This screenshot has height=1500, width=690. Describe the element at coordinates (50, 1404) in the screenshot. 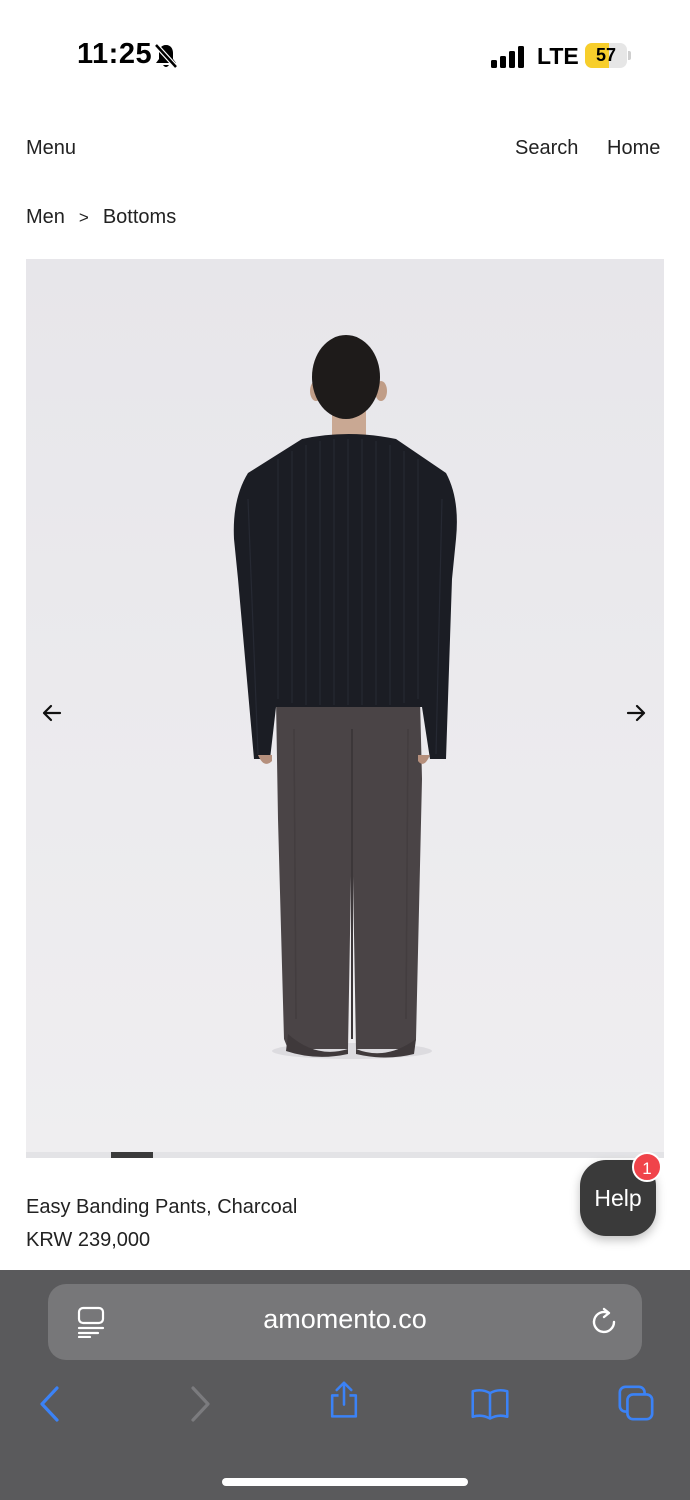

I see `back-icon` at that location.